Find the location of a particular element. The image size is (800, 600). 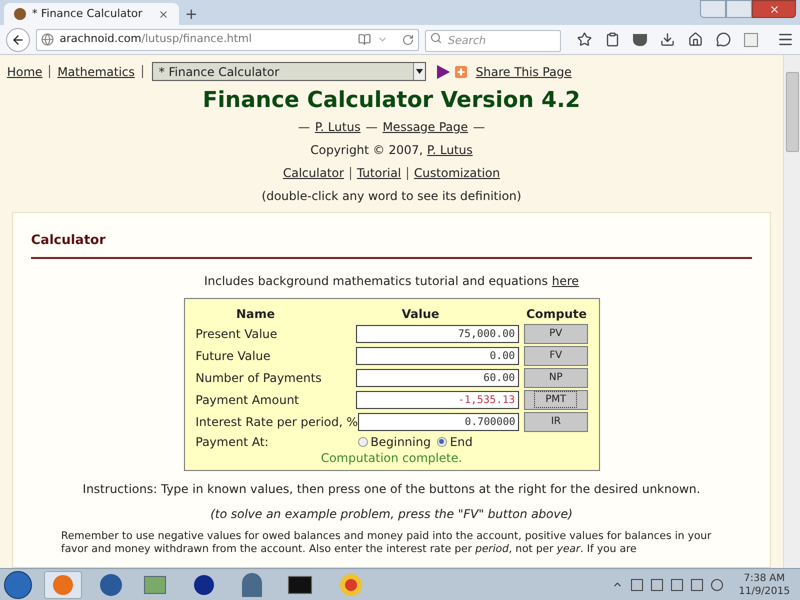

extension-icon is located at coordinates (751, 39).